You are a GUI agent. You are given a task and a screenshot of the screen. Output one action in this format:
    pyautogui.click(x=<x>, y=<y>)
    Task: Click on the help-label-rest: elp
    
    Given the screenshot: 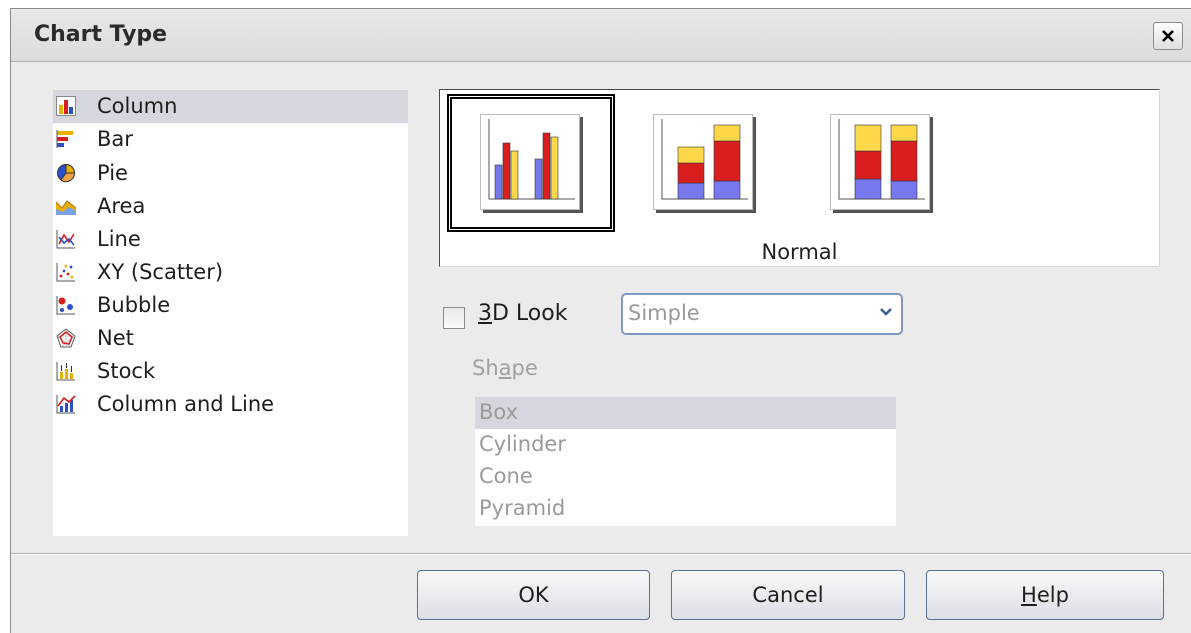 What is the action you would take?
    pyautogui.click(x=1052, y=595)
    